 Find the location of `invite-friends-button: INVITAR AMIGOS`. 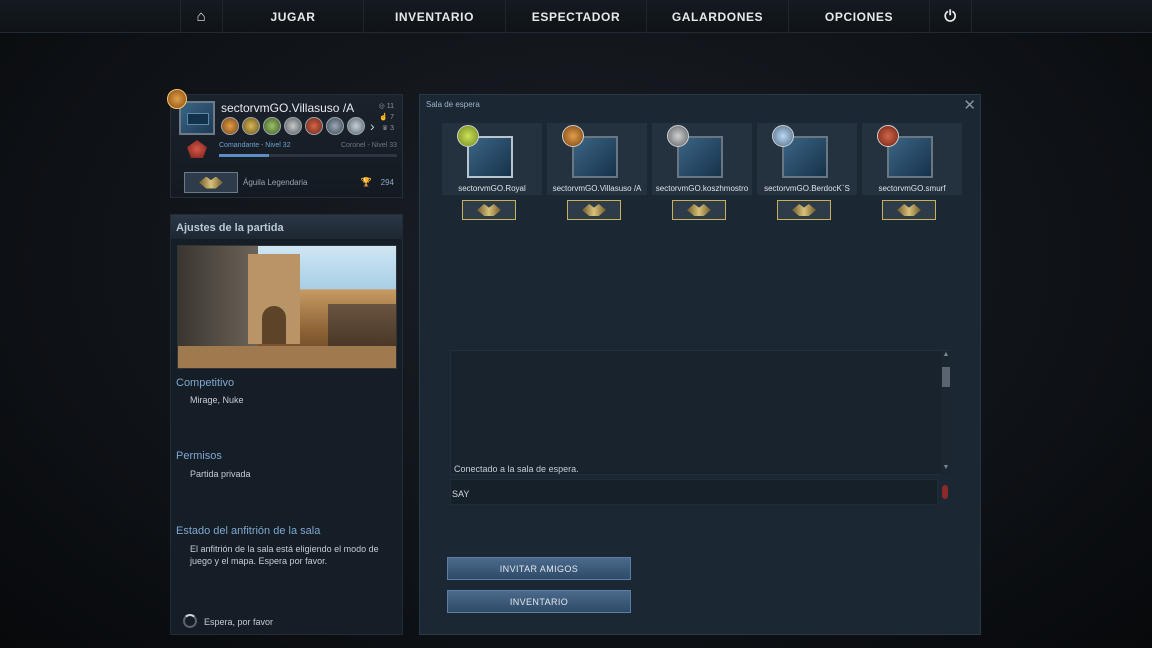

invite-friends-button: INVITAR AMIGOS is located at coordinates (539, 568).